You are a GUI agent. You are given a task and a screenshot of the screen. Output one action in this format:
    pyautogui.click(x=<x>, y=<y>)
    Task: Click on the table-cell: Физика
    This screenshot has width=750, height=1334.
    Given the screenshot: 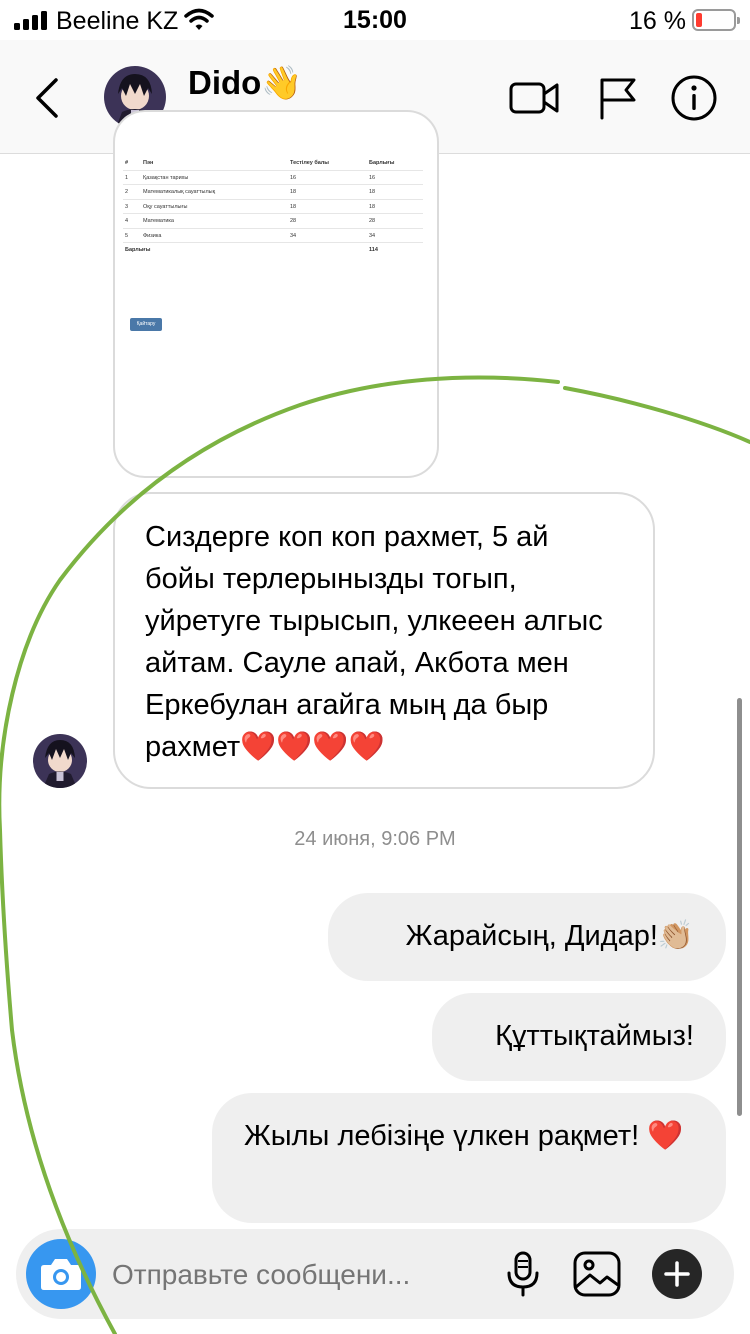 What is the action you would take?
    pyautogui.click(x=152, y=235)
    